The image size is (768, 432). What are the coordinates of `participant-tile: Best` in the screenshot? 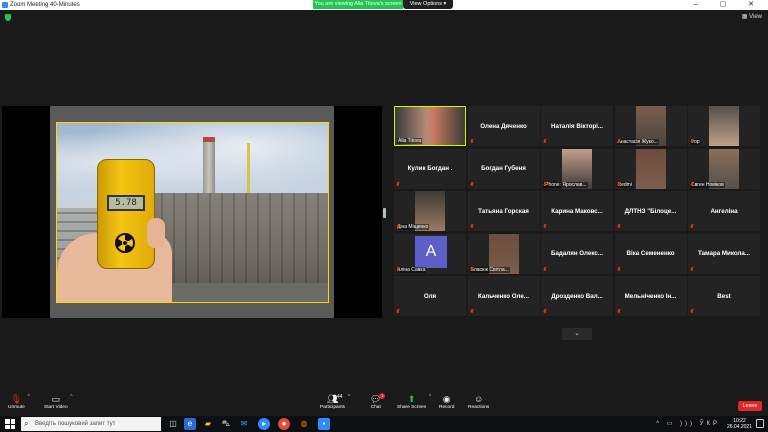 It's located at (724, 296).